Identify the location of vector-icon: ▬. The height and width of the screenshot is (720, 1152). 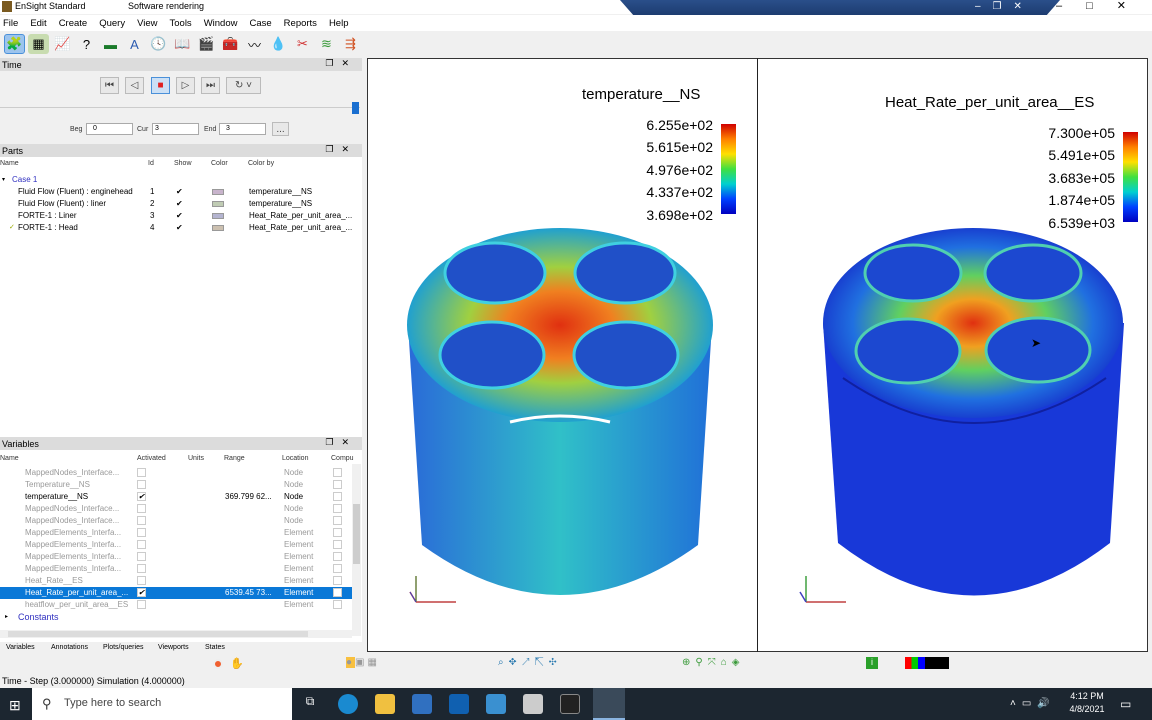
(110, 44).